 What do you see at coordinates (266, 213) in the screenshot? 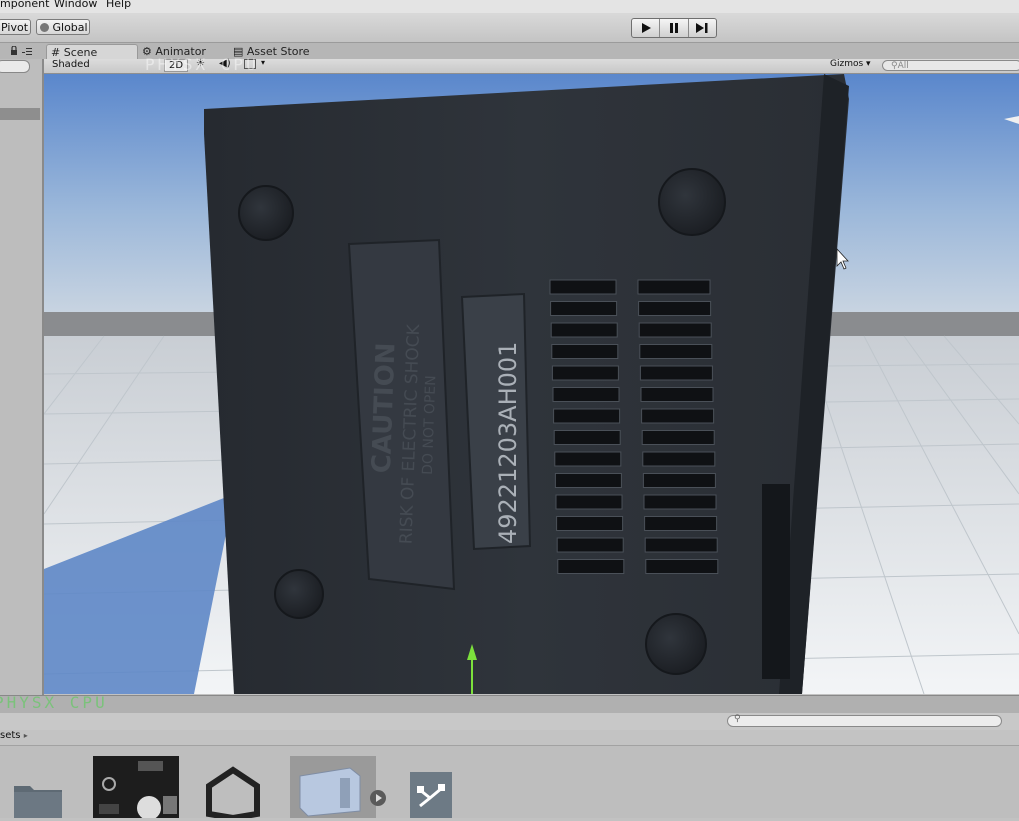
I see `rubber-foot-top-left` at bounding box center [266, 213].